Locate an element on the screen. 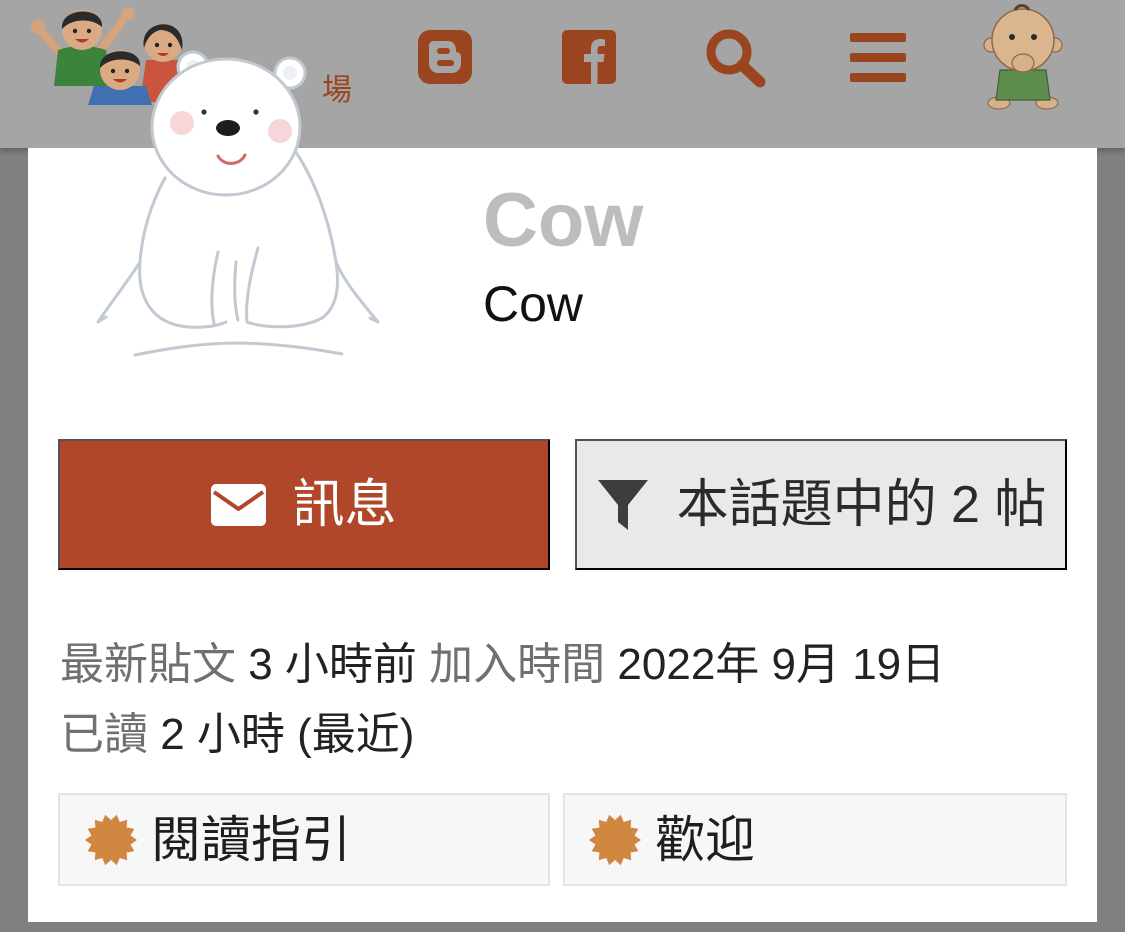  joined-value: 2022年 9月 19日 is located at coordinates (781, 664).